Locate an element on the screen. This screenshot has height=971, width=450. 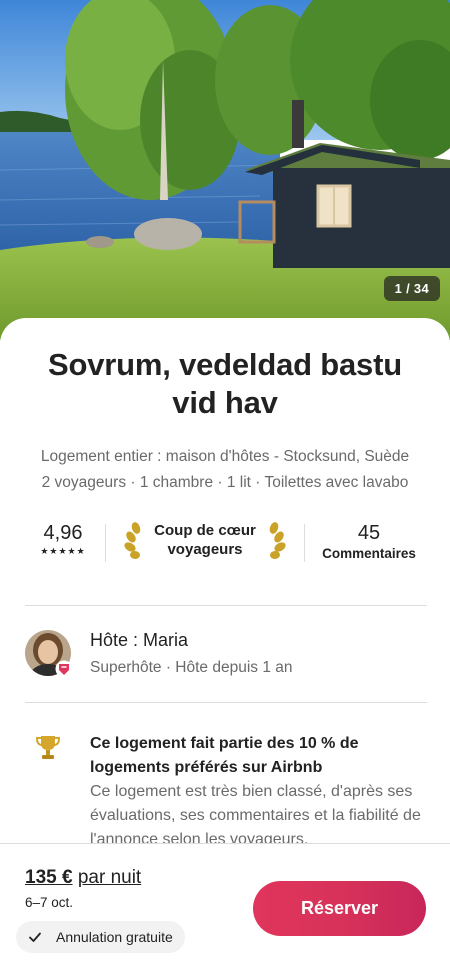
free-cancellation-badge: Annulation gratuite is located at coordinates (100, 937).